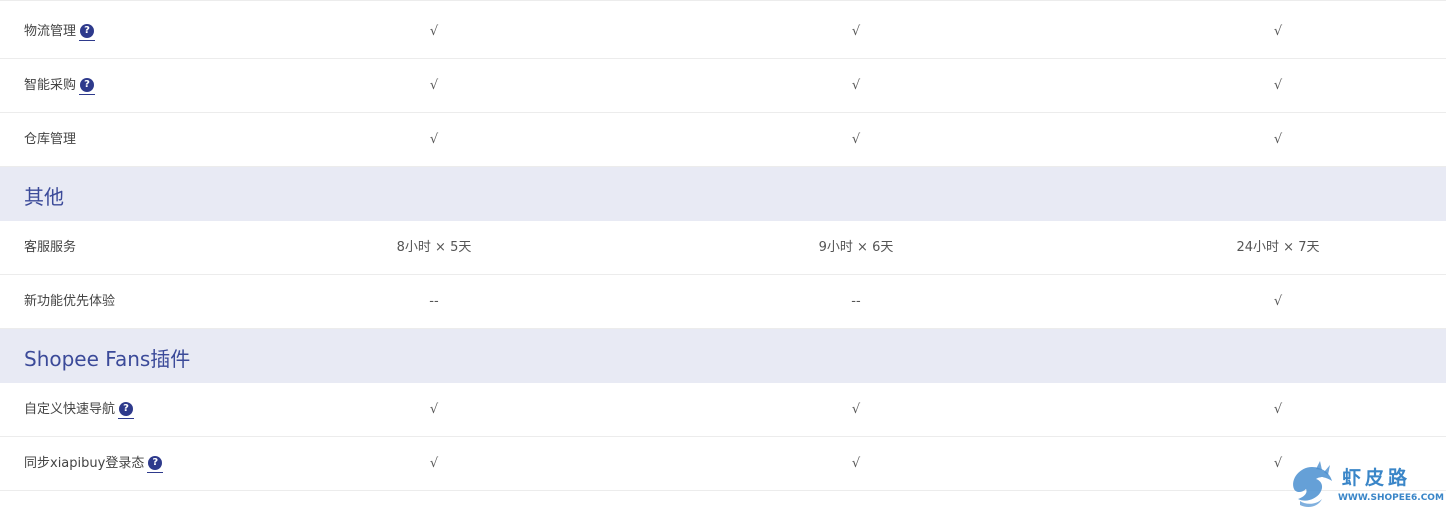  Describe the element at coordinates (1312, 484) in the screenshot. I see `dragon-logo-icon` at that location.